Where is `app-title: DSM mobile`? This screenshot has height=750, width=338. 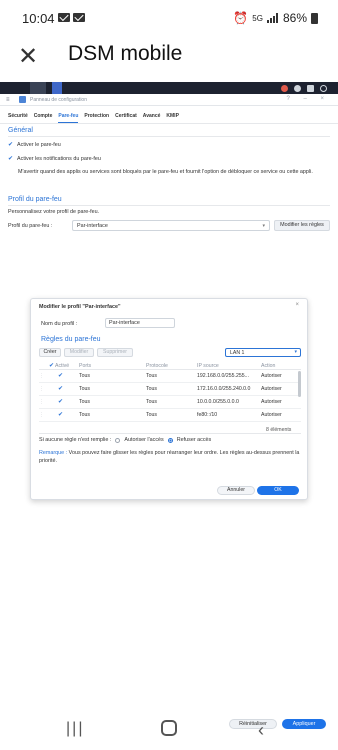
app-title: DSM mobile is located at coordinates (125, 53).